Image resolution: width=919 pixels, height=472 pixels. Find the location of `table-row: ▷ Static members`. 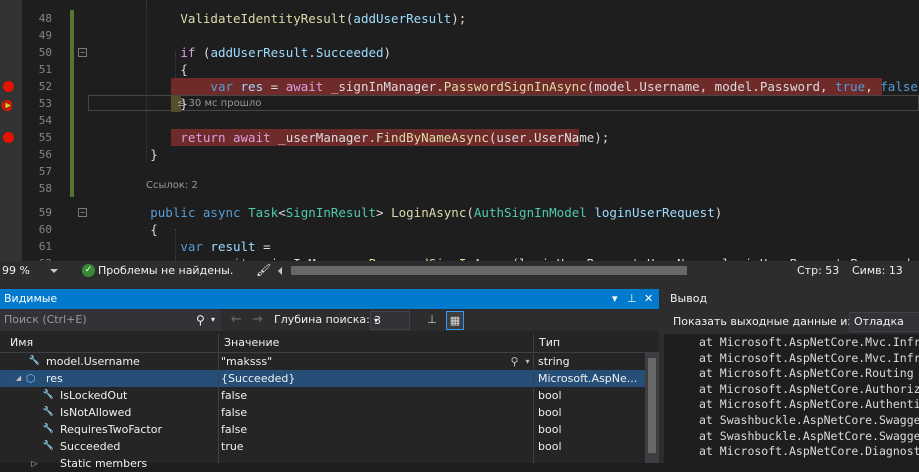

table-row: ▷ Static members is located at coordinates (322, 463).